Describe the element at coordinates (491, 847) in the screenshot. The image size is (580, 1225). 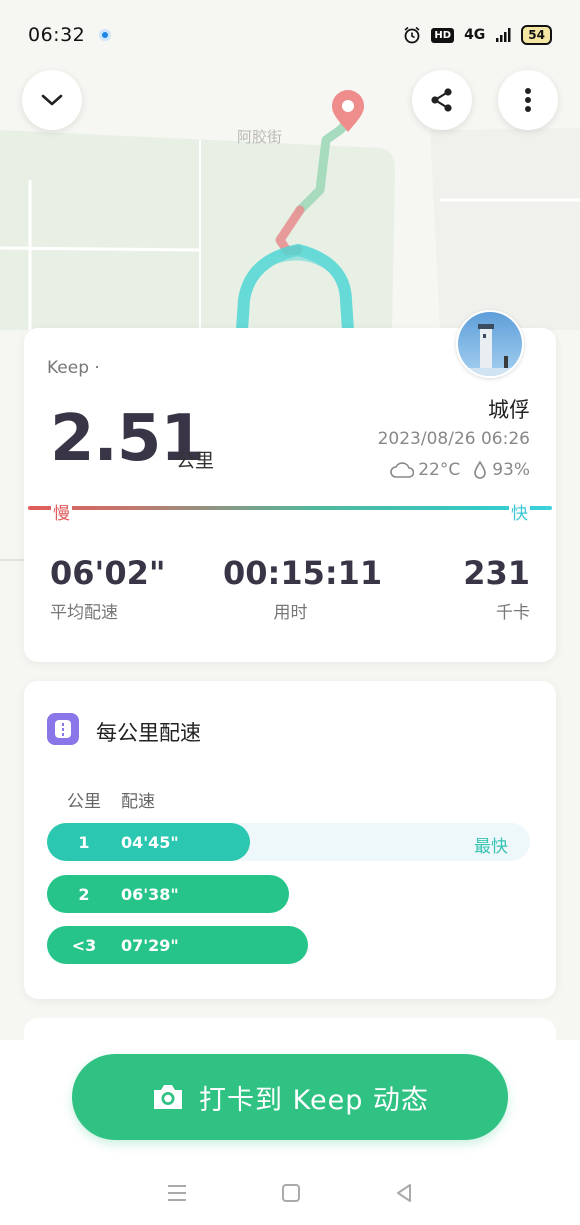
I see `fastest-tag: 最快` at that location.